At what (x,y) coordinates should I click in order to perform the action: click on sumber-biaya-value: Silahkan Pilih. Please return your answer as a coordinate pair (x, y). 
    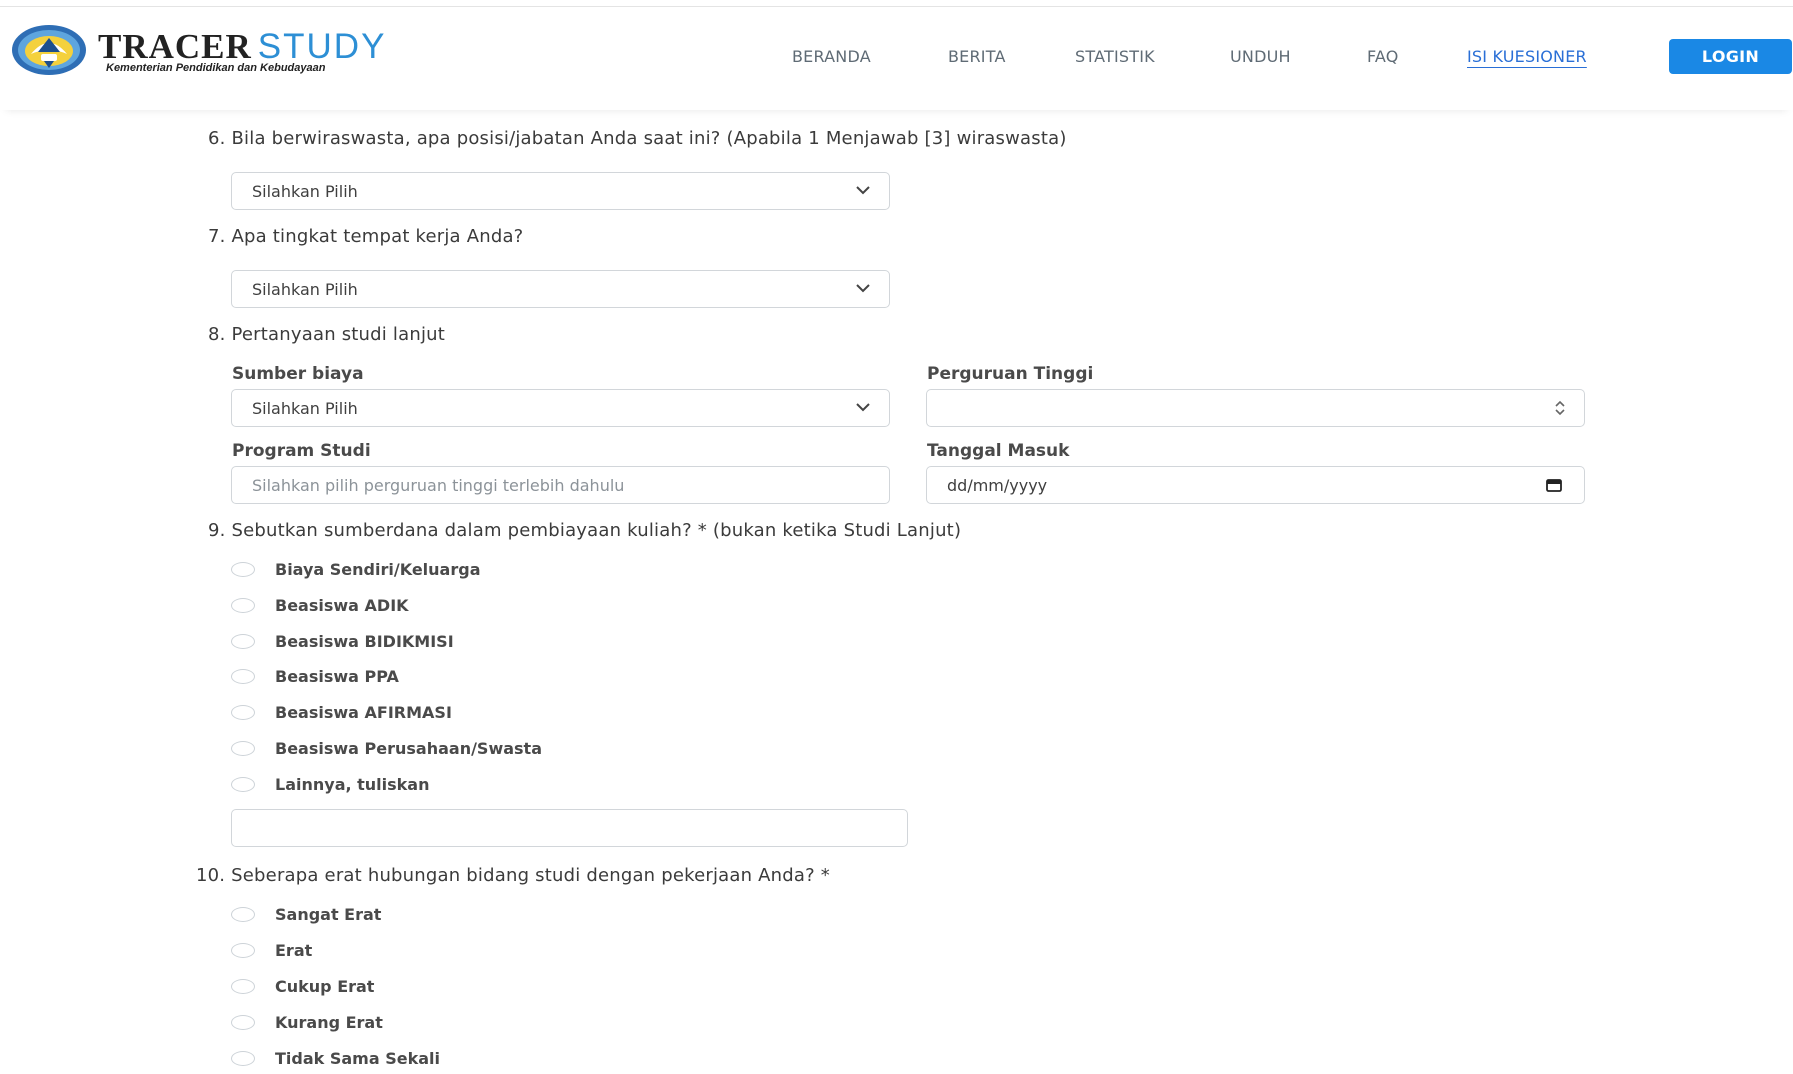
    Looking at the image, I should click on (305, 408).